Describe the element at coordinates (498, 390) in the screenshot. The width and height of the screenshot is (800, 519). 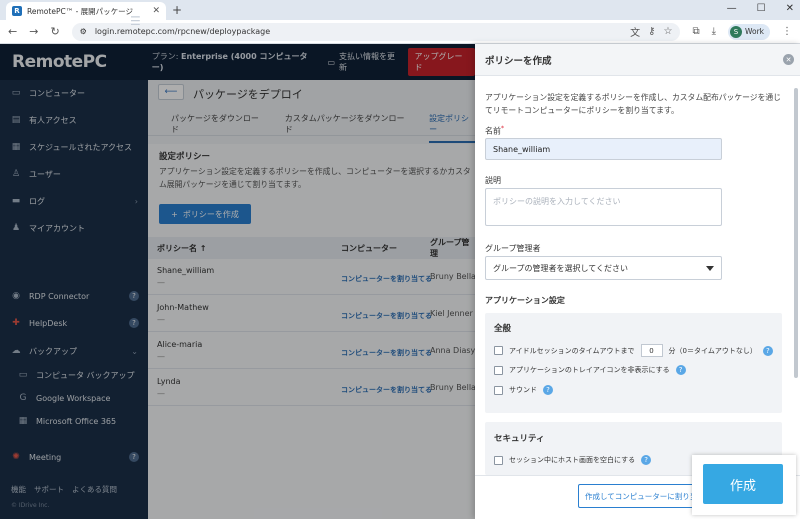
I see `sound-checkbox` at that location.